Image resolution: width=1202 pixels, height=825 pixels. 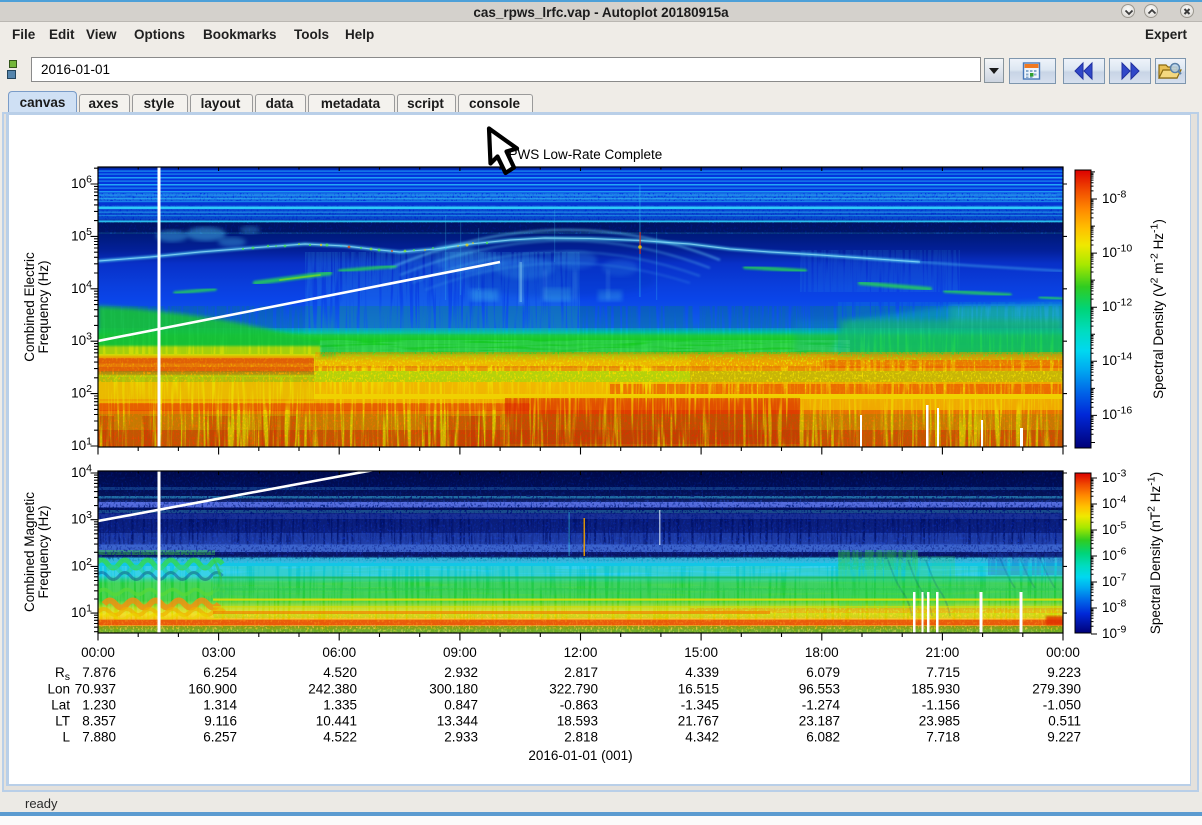 I want to click on svg-text: L, so click(x=66, y=737).